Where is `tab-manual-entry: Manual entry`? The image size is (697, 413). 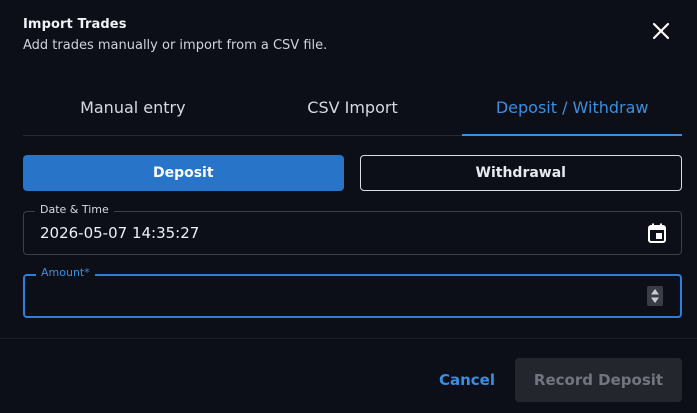 tab-manual-entry: Manual entry is located at coordinates (133, 107).